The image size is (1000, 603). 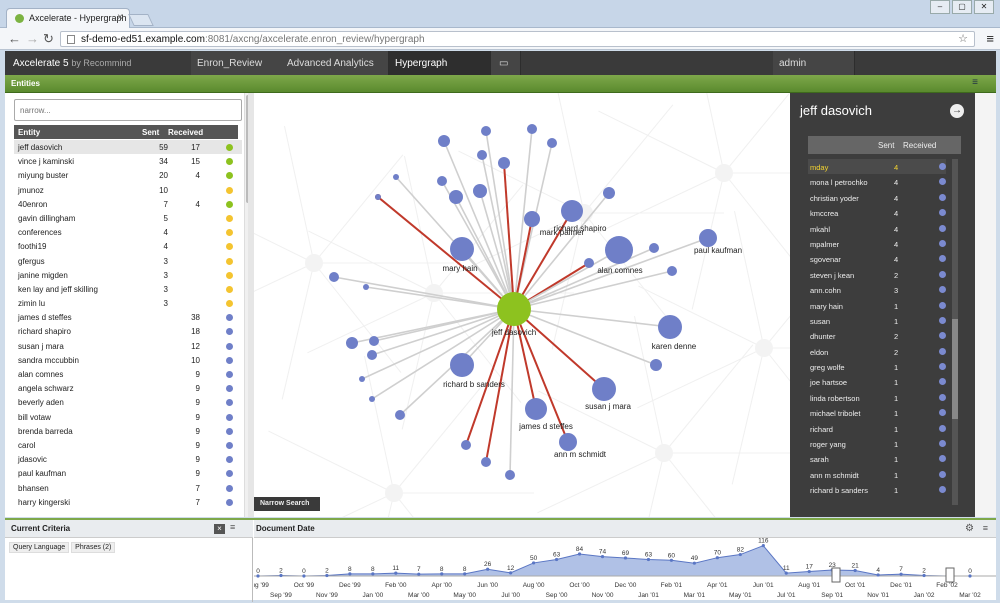 What do you see at coordinates (877, 458) in the screenshot?
I see `detail-row: sarah 1` at bounding box center [877, 458].